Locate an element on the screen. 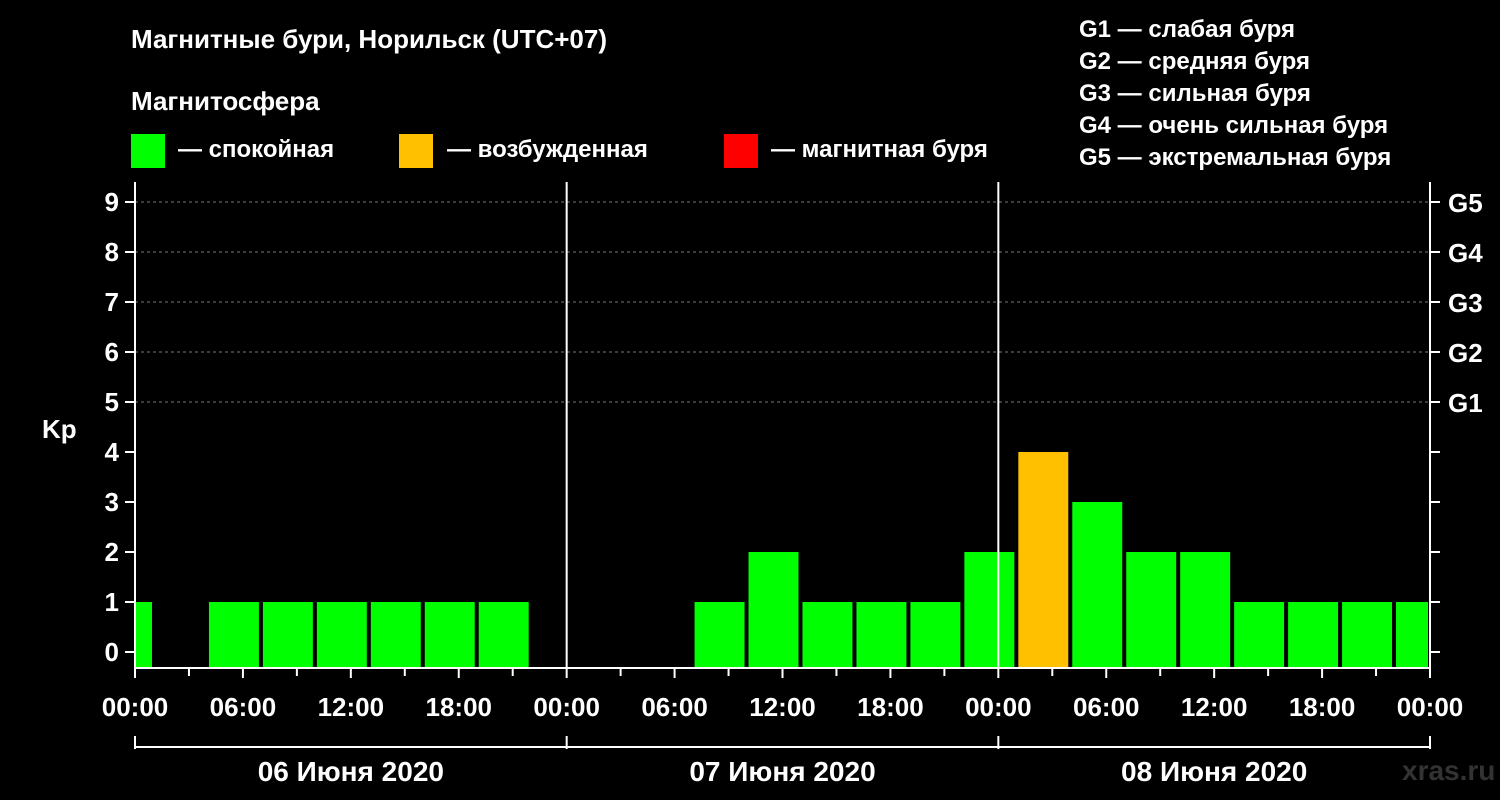 The image size is (1500, 800). day-label: 08 Июня 2020 is located at coordinates (1214, 771).